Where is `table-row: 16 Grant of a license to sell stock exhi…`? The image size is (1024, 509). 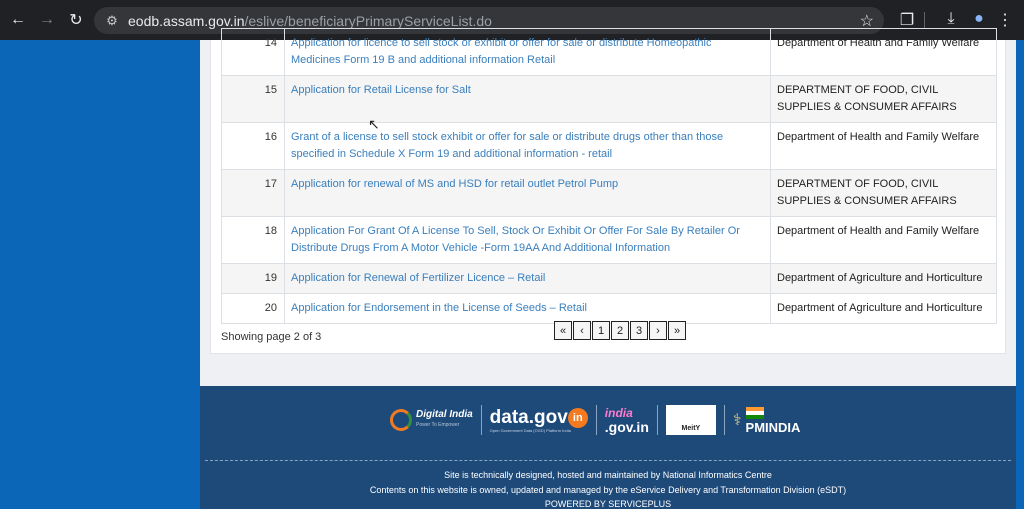
table-row: 16 Grant of a license to sell stock exhi… is located at coordinates (609, 146).